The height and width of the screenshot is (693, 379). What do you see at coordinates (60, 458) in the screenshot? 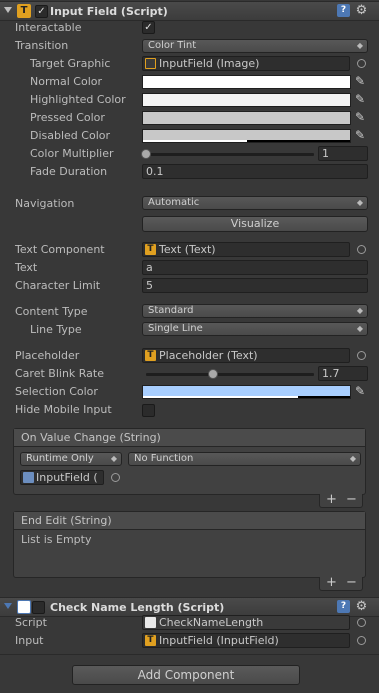
I see `runtime-value: Runtime Only` at bounding box center [60, 458].